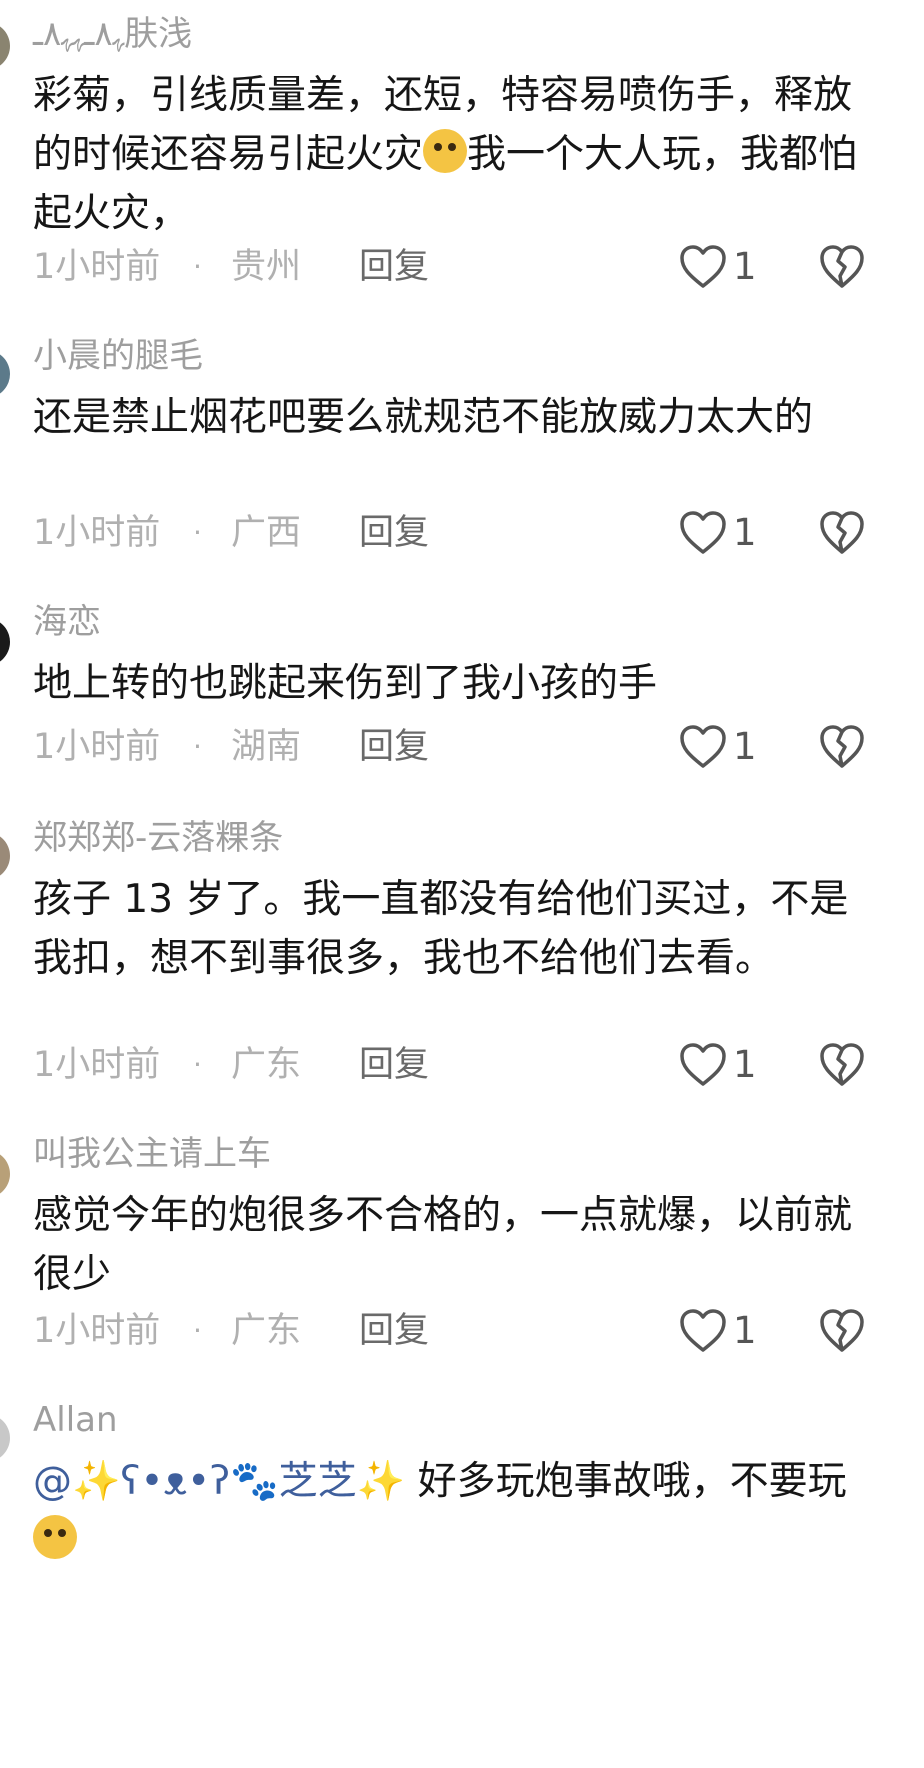  Describe the element at coordinates (448, 1511) in the screenshot. I see `comment-text: @✨ʕ•ᴥ•ʔ🐾芝芝✨ 好多玩炮事故哦，不要玩` at that location.